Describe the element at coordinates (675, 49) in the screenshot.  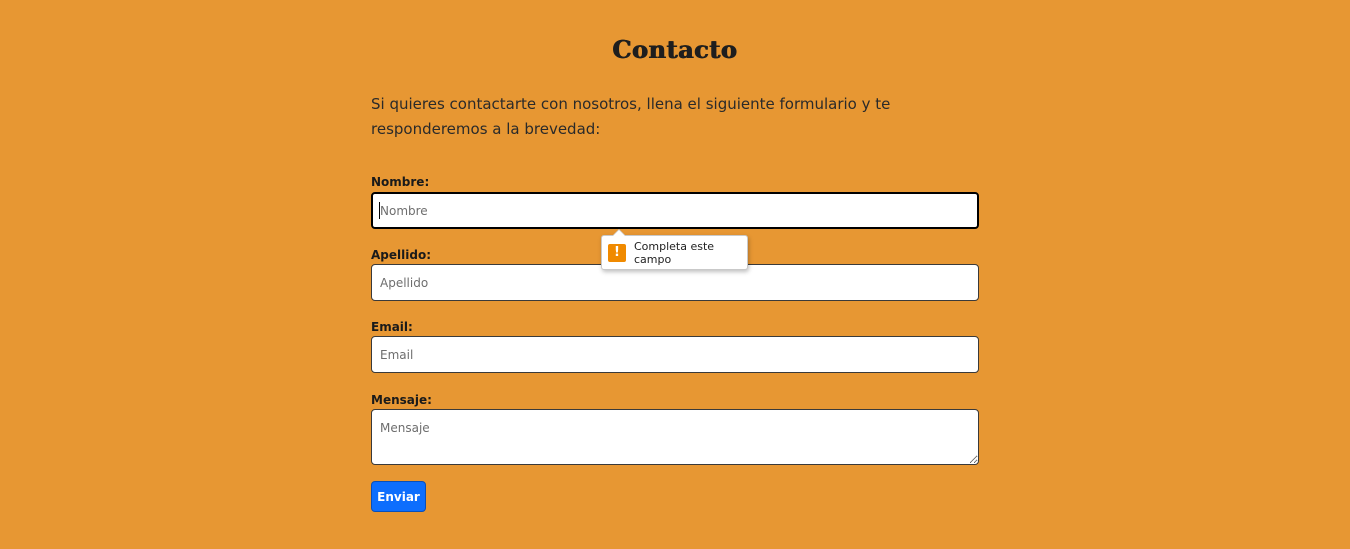
I see `page-title: Contacto` at that location.